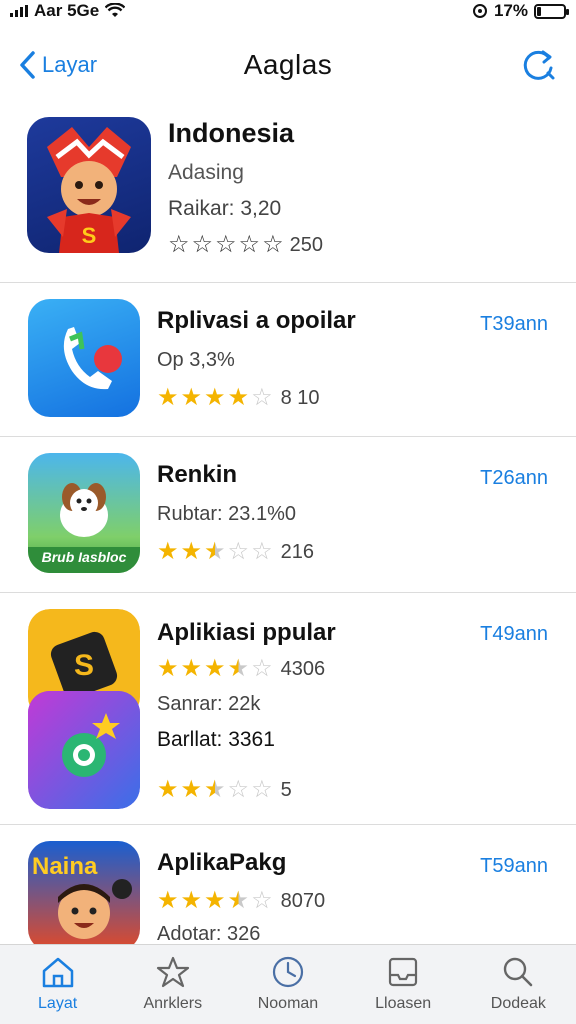  Describe the element at coordinates (58, 1003) in the screenshot. I see `tab-label: Layat` at that location.